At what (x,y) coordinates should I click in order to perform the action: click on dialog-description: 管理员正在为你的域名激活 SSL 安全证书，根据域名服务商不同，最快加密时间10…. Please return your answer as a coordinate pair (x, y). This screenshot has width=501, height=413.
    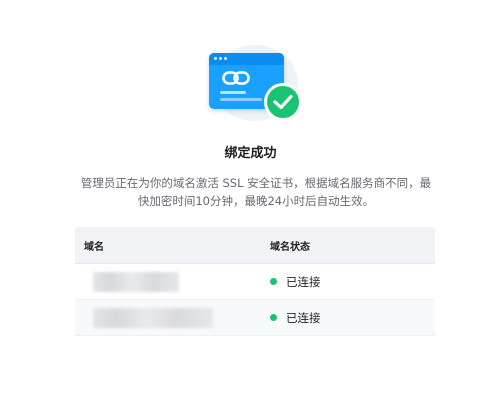
    Looking at the image, I should click on (256, 192).